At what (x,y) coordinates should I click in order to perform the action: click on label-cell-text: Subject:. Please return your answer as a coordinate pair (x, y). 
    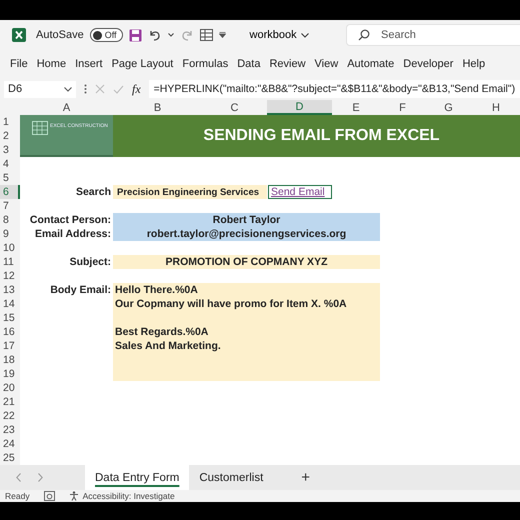
    Looking at the image, I should click on (90, 262).